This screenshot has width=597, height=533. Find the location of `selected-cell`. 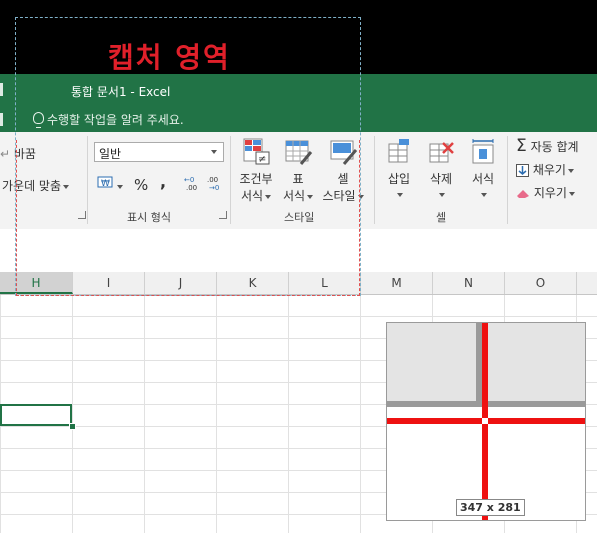

selected-cell is located at coordinates (36, 415).